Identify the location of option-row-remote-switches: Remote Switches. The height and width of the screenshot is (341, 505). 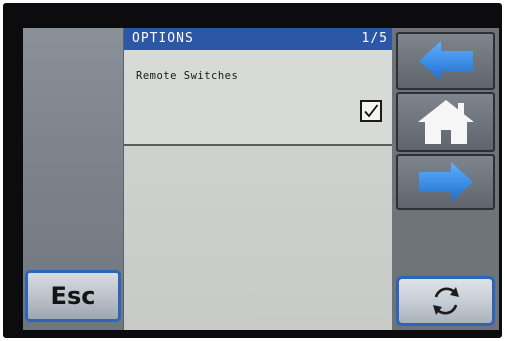
(258, 98).